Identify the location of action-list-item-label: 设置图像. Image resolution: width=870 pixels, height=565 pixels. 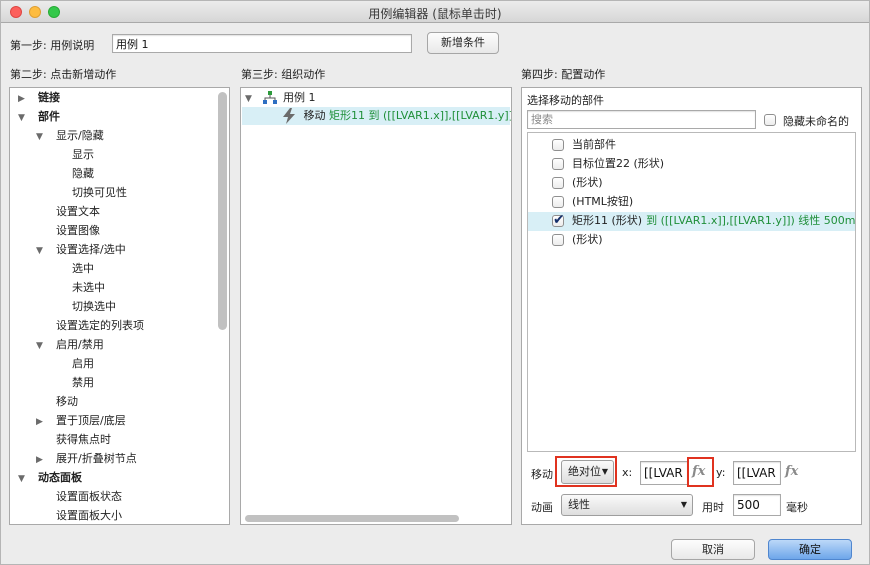
(78, 230).